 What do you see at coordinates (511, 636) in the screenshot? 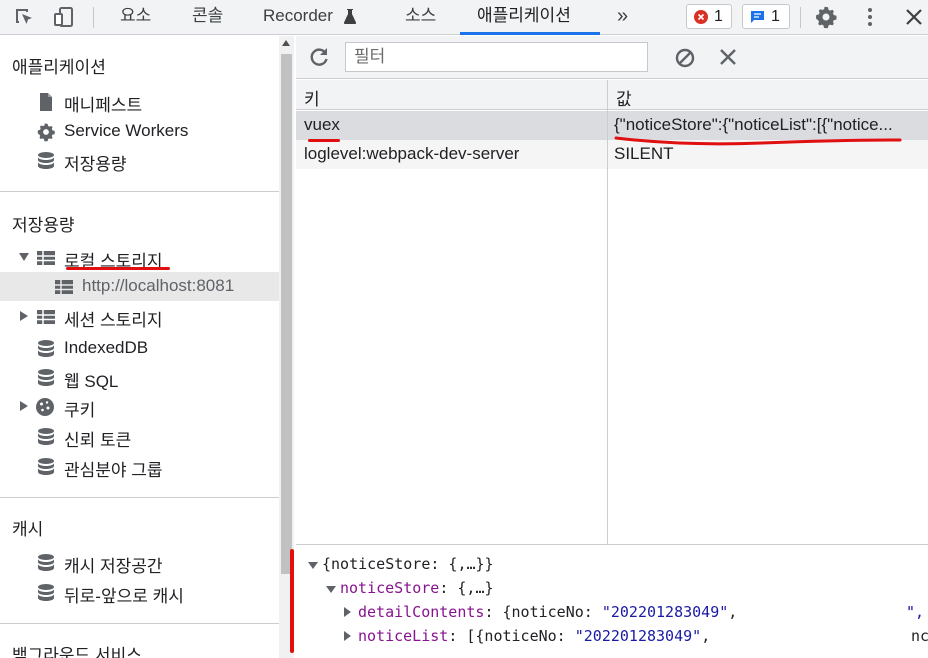
I see `preview-summary: : [{noticeNo:` at bounding box center [511, 636].